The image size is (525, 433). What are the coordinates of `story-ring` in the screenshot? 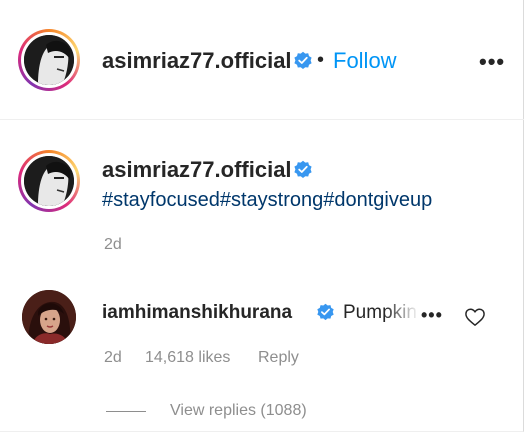 It's located at (49, 60).